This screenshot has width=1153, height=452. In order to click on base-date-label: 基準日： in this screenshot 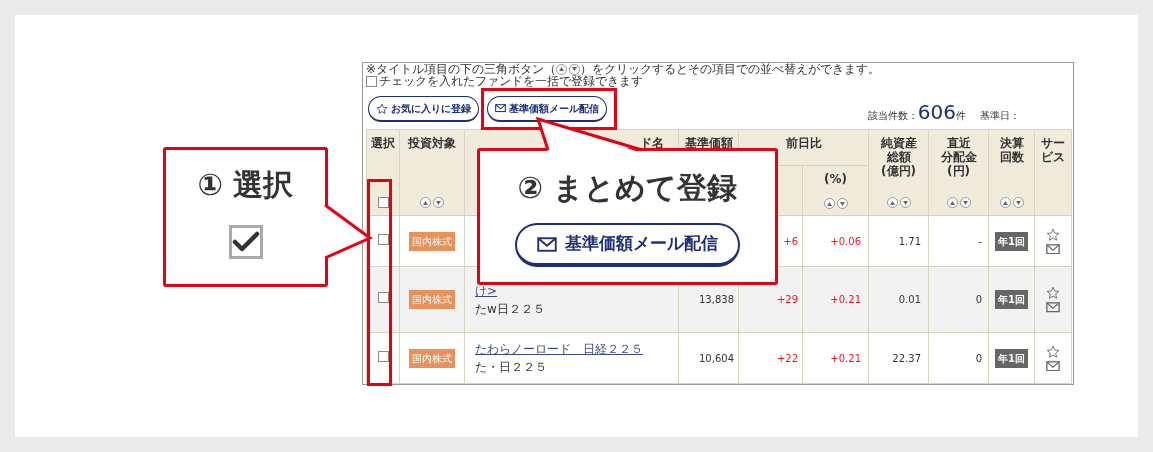, I will do `click(1000, 116)`.